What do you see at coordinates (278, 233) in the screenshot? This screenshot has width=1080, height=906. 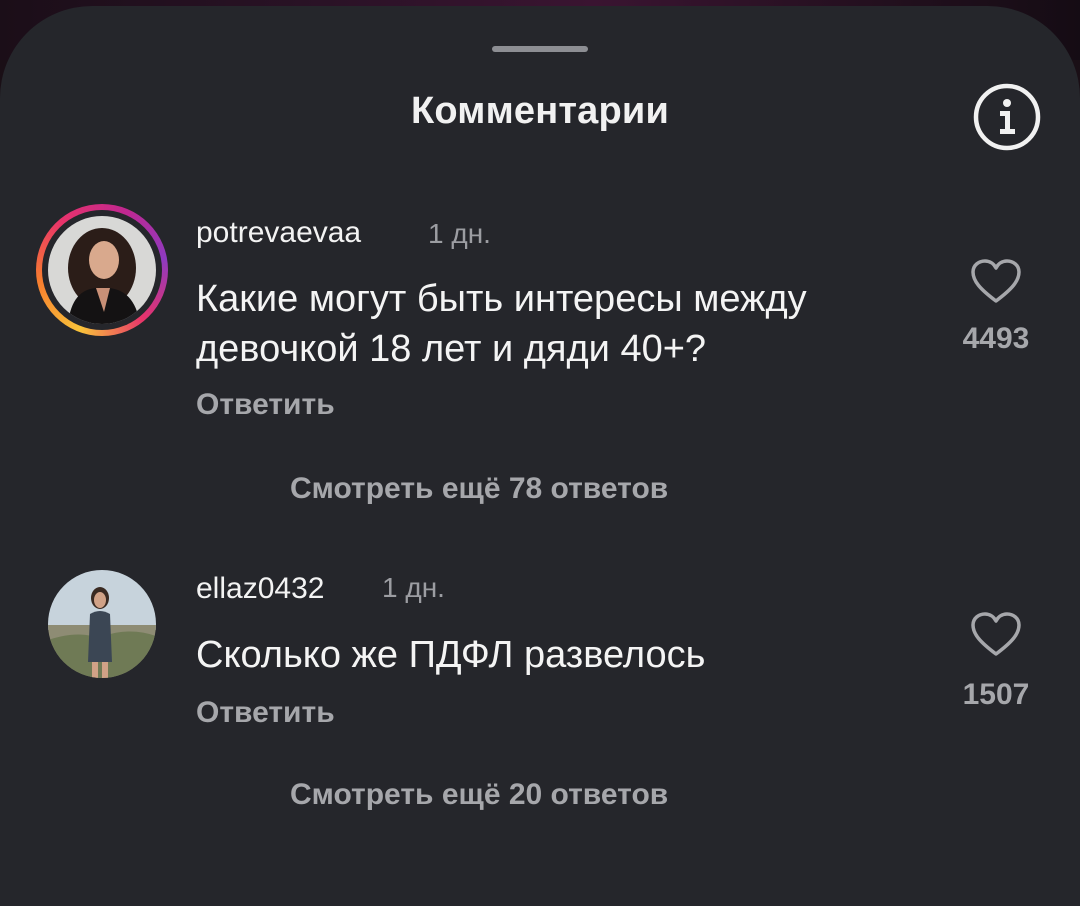 I see `comment-username: potrevaevaa` at bounding box center [278, 233].